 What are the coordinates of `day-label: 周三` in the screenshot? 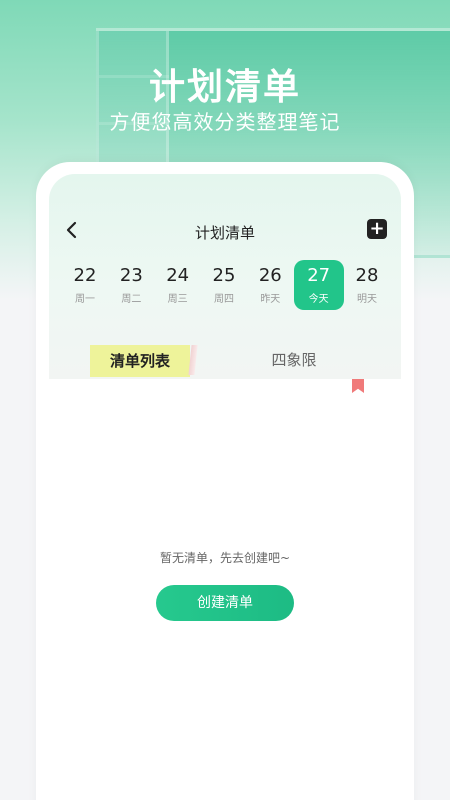 It's located at (177, 299).